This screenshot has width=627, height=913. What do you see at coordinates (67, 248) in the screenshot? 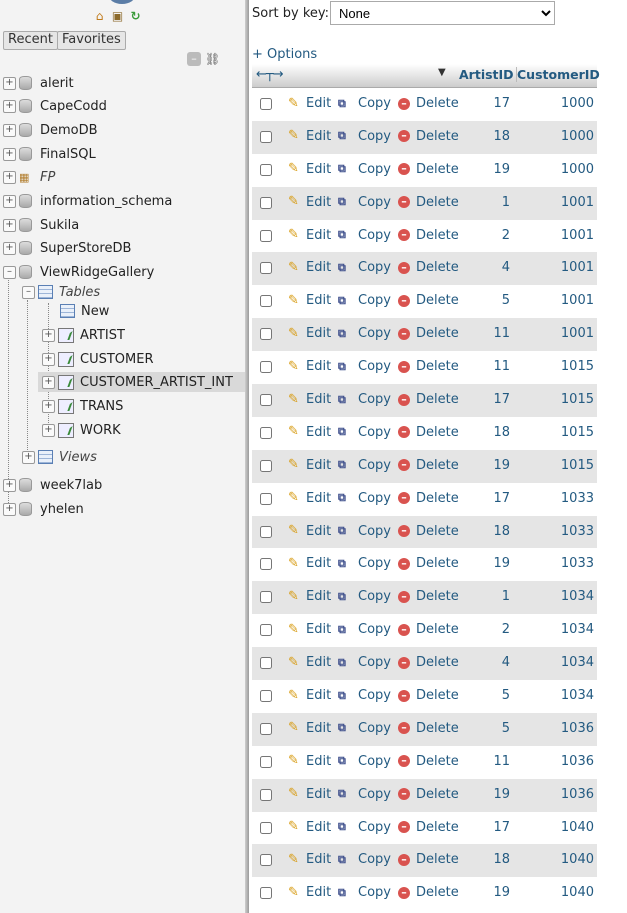
I see `tree-item-superstoredb: + SuperStoreDB` at bounding box center [67, 248].